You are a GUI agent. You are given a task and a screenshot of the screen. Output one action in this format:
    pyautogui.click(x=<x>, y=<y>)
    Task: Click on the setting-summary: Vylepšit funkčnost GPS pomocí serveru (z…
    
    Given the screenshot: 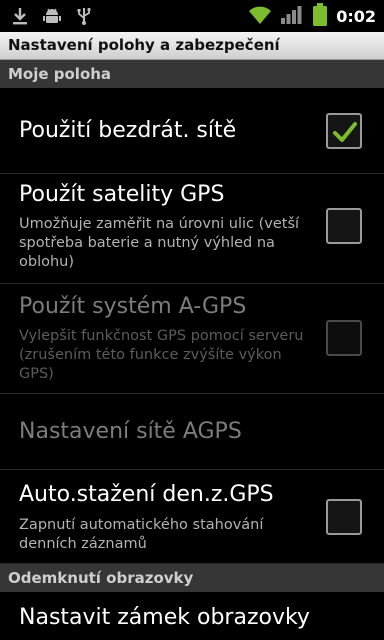 What is the action you would take?
    pyautogui.click(x=161, y=355)
    